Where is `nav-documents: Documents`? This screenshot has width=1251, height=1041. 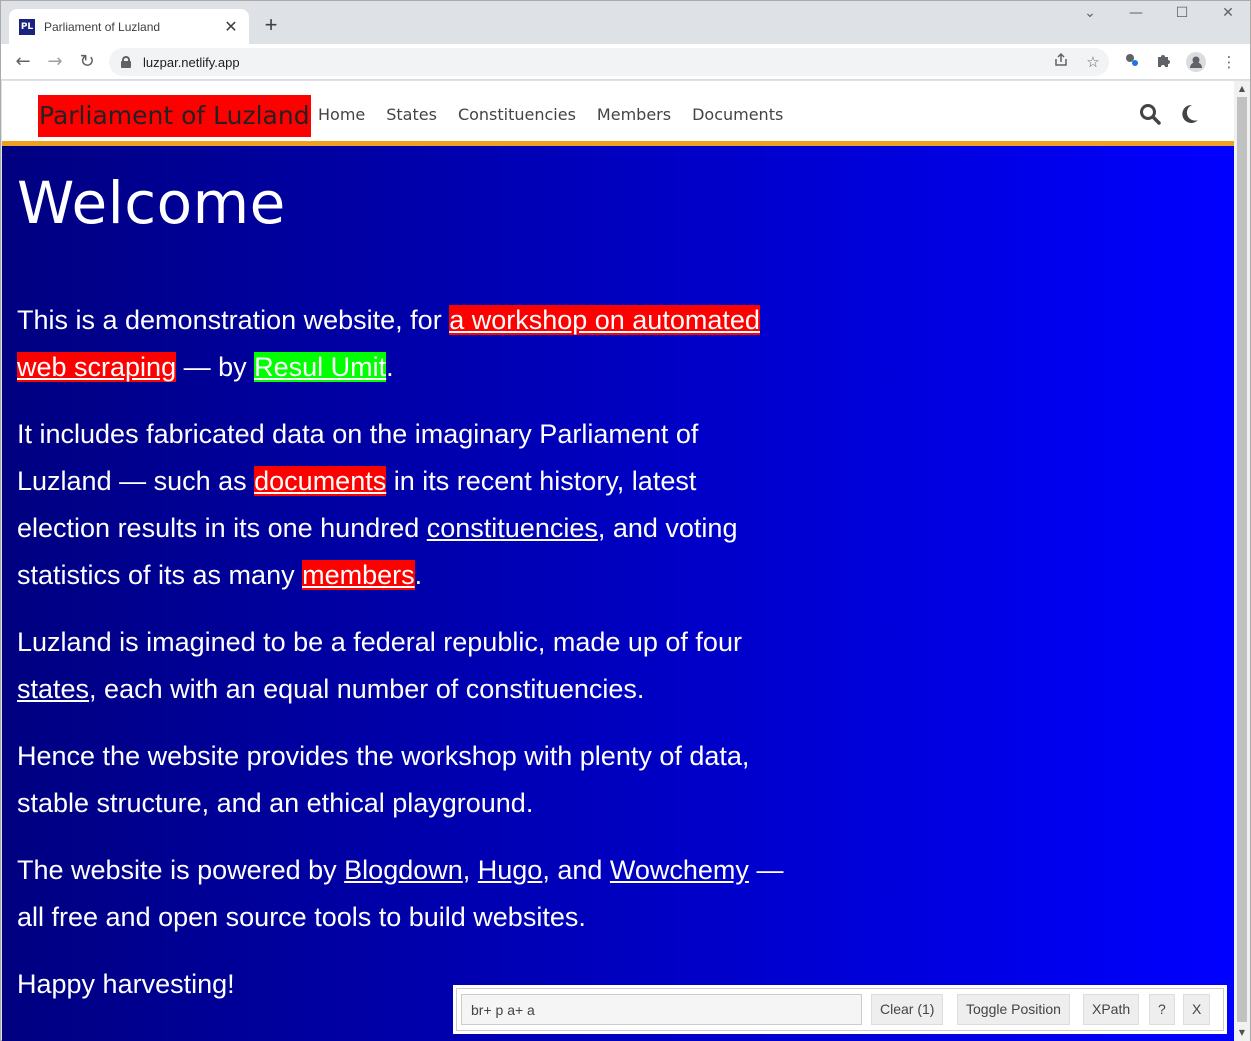
nav-documents: Documents is located at coordinates (737, 114).